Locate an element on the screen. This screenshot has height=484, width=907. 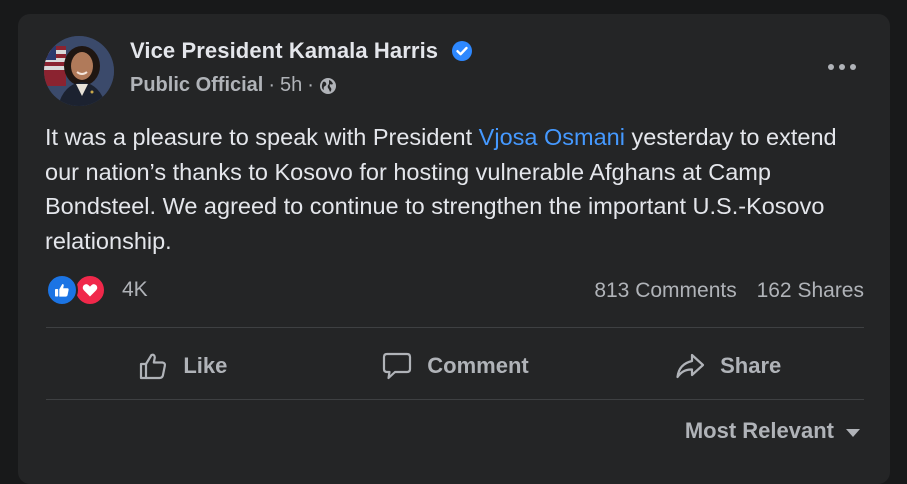
author-name-text: Vice President Kamala Harris is located at coordinates (284, 50).